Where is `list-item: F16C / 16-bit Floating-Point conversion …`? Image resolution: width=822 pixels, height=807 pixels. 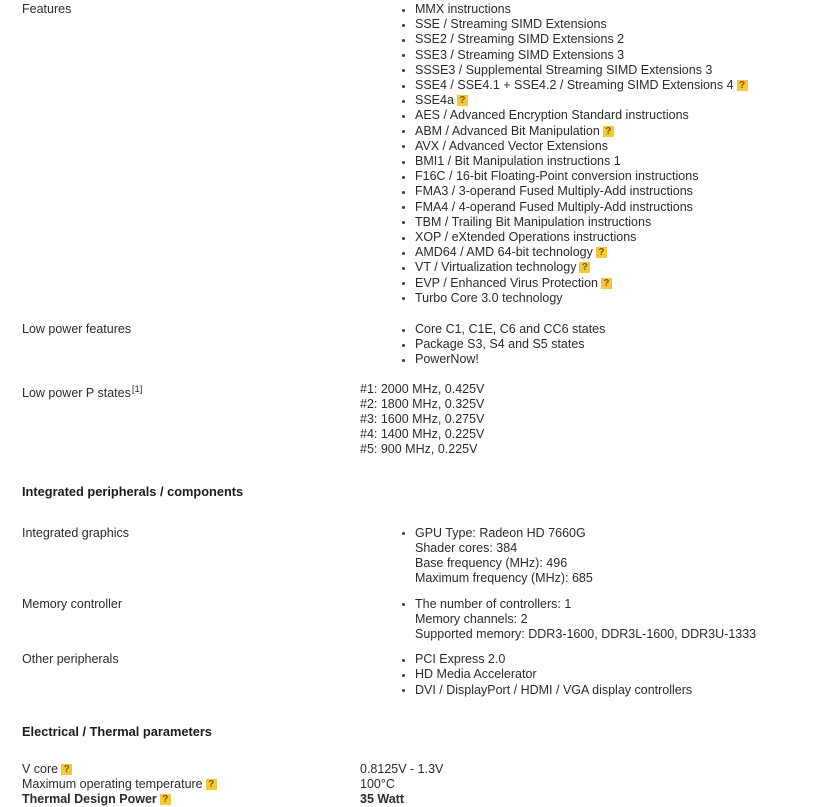 list-item: F16C / 16-bit Floating-Point conversion … is located at coordinates (583, 176).